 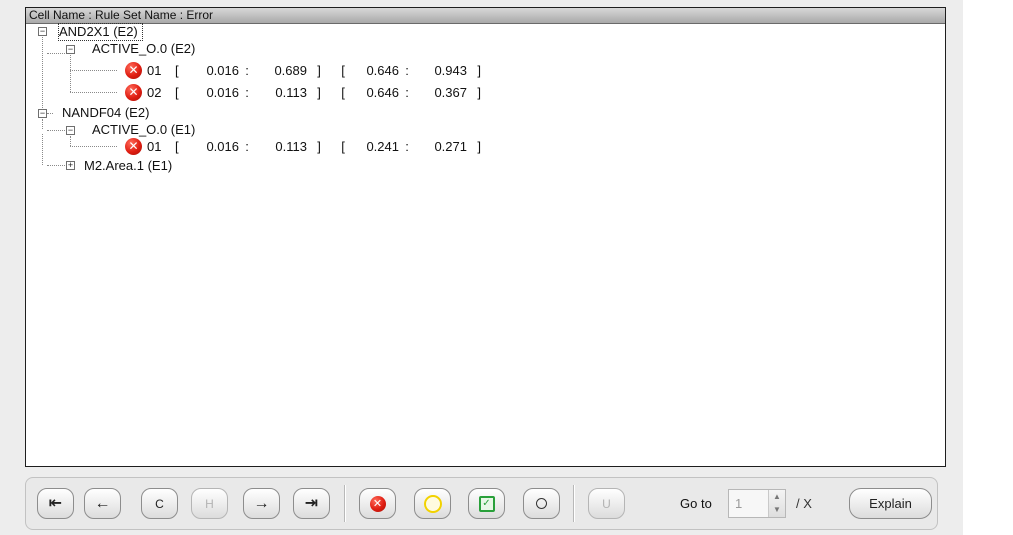 I want to click on h-button: H, so click(x=209, y=503).